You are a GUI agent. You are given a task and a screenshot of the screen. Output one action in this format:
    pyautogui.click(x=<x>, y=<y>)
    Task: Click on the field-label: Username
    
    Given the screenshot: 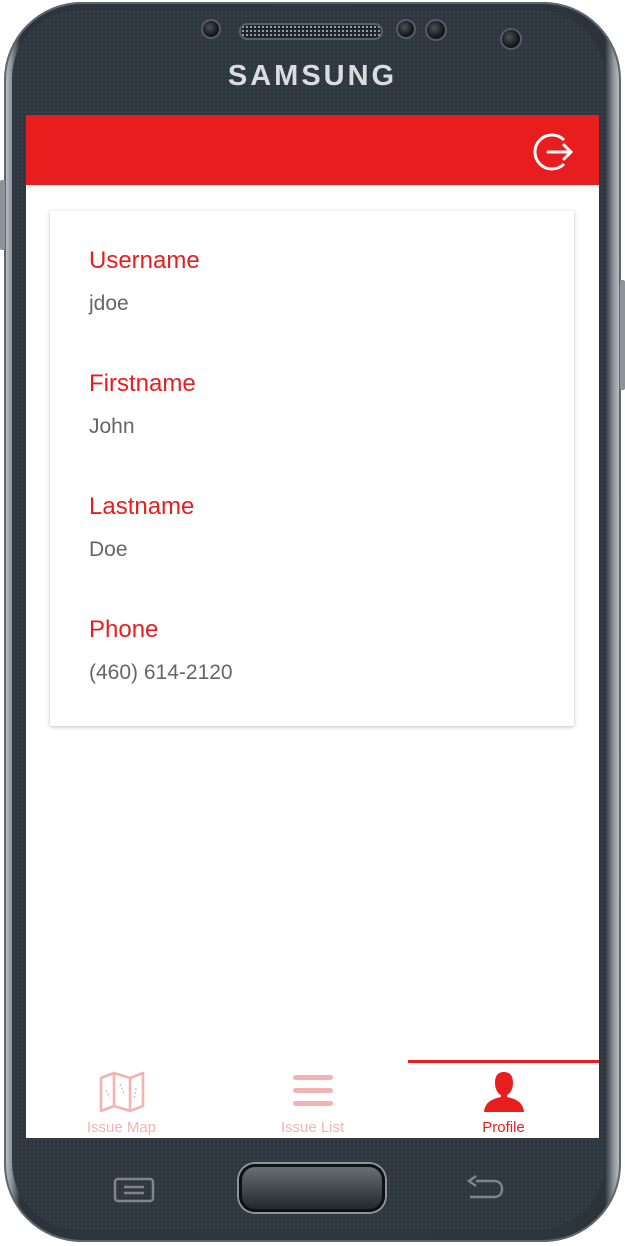 What is the action you would take?
    pyautogui.click(x=144, y=260)
    